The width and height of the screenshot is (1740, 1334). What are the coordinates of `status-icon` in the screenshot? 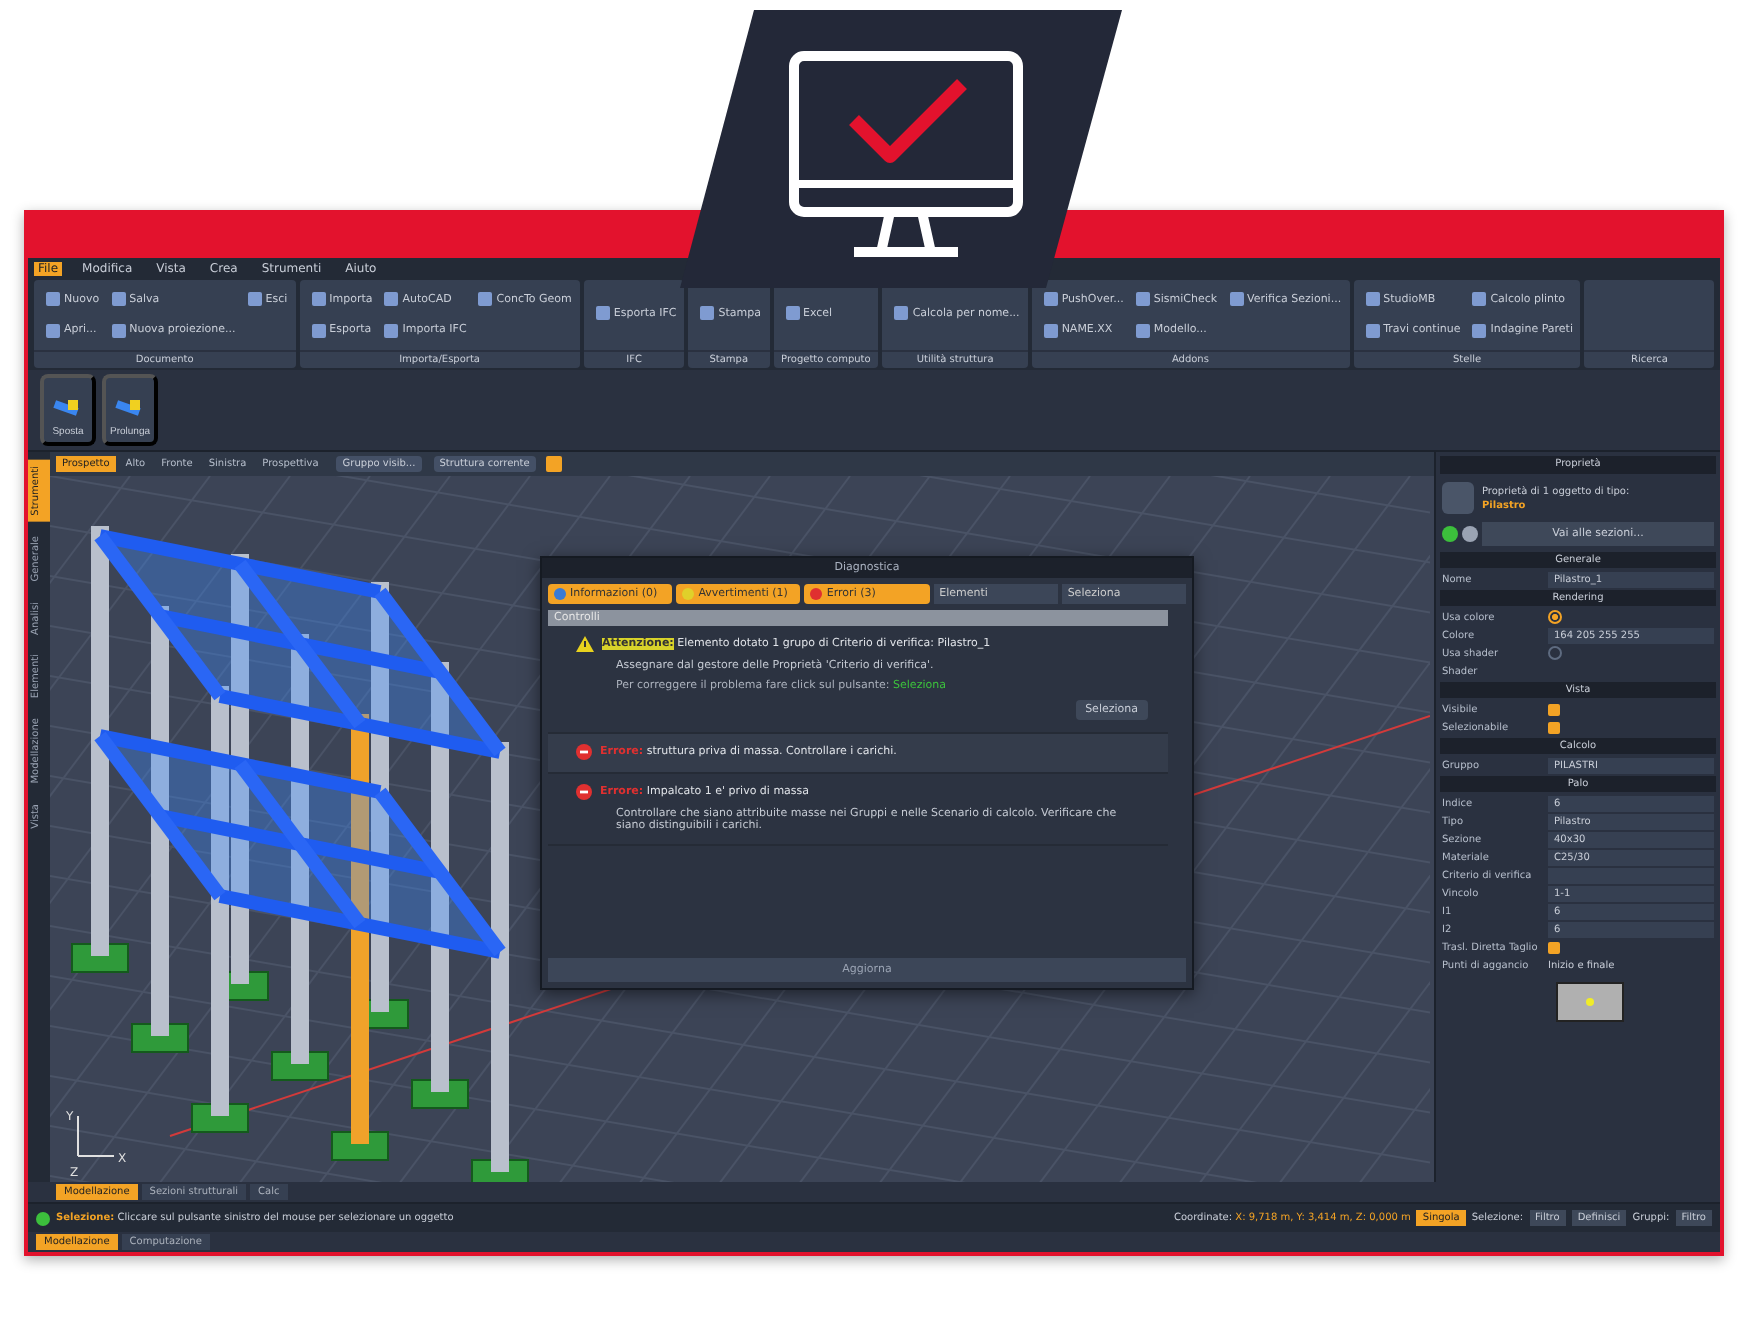 It's located at (43, 1218).